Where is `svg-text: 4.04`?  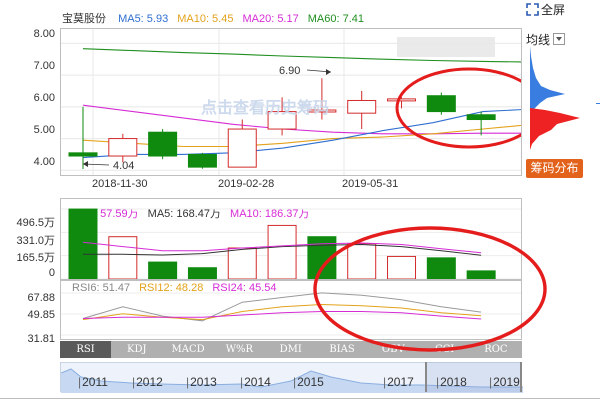
svg-text: 4.04 is located at coordinates (123, 166).